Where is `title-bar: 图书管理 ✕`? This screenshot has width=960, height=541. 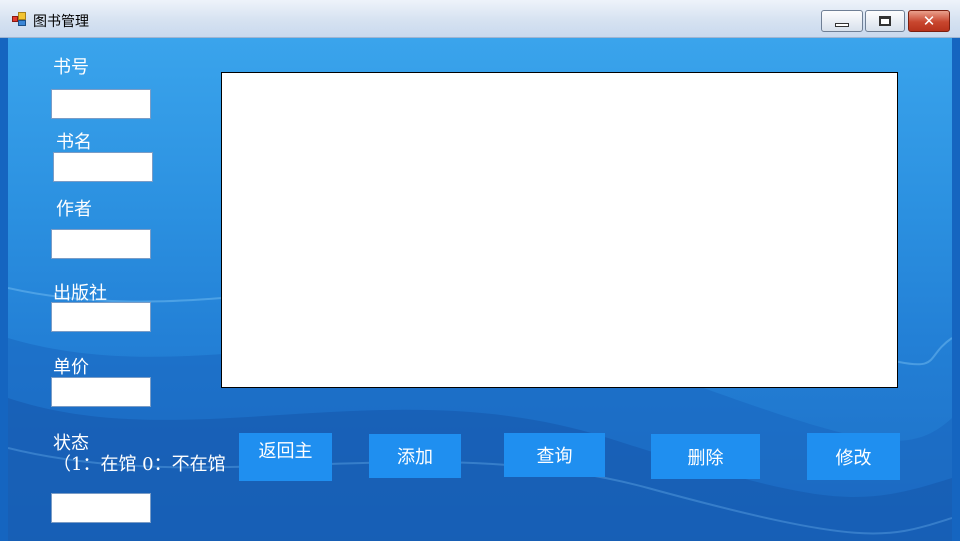 title-bar: 图书管理 ✕ is located at coordinates (480, 19).